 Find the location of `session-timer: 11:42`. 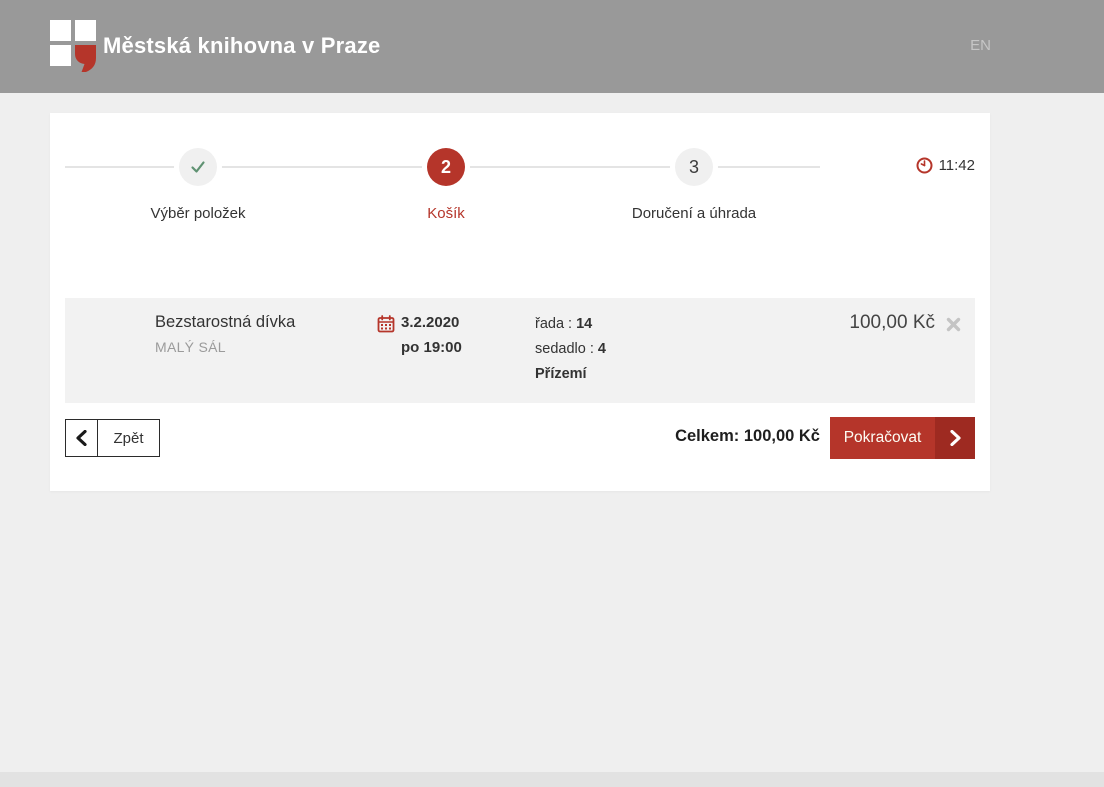

session-timer: 11:42 is located at coordinates (945, 165).